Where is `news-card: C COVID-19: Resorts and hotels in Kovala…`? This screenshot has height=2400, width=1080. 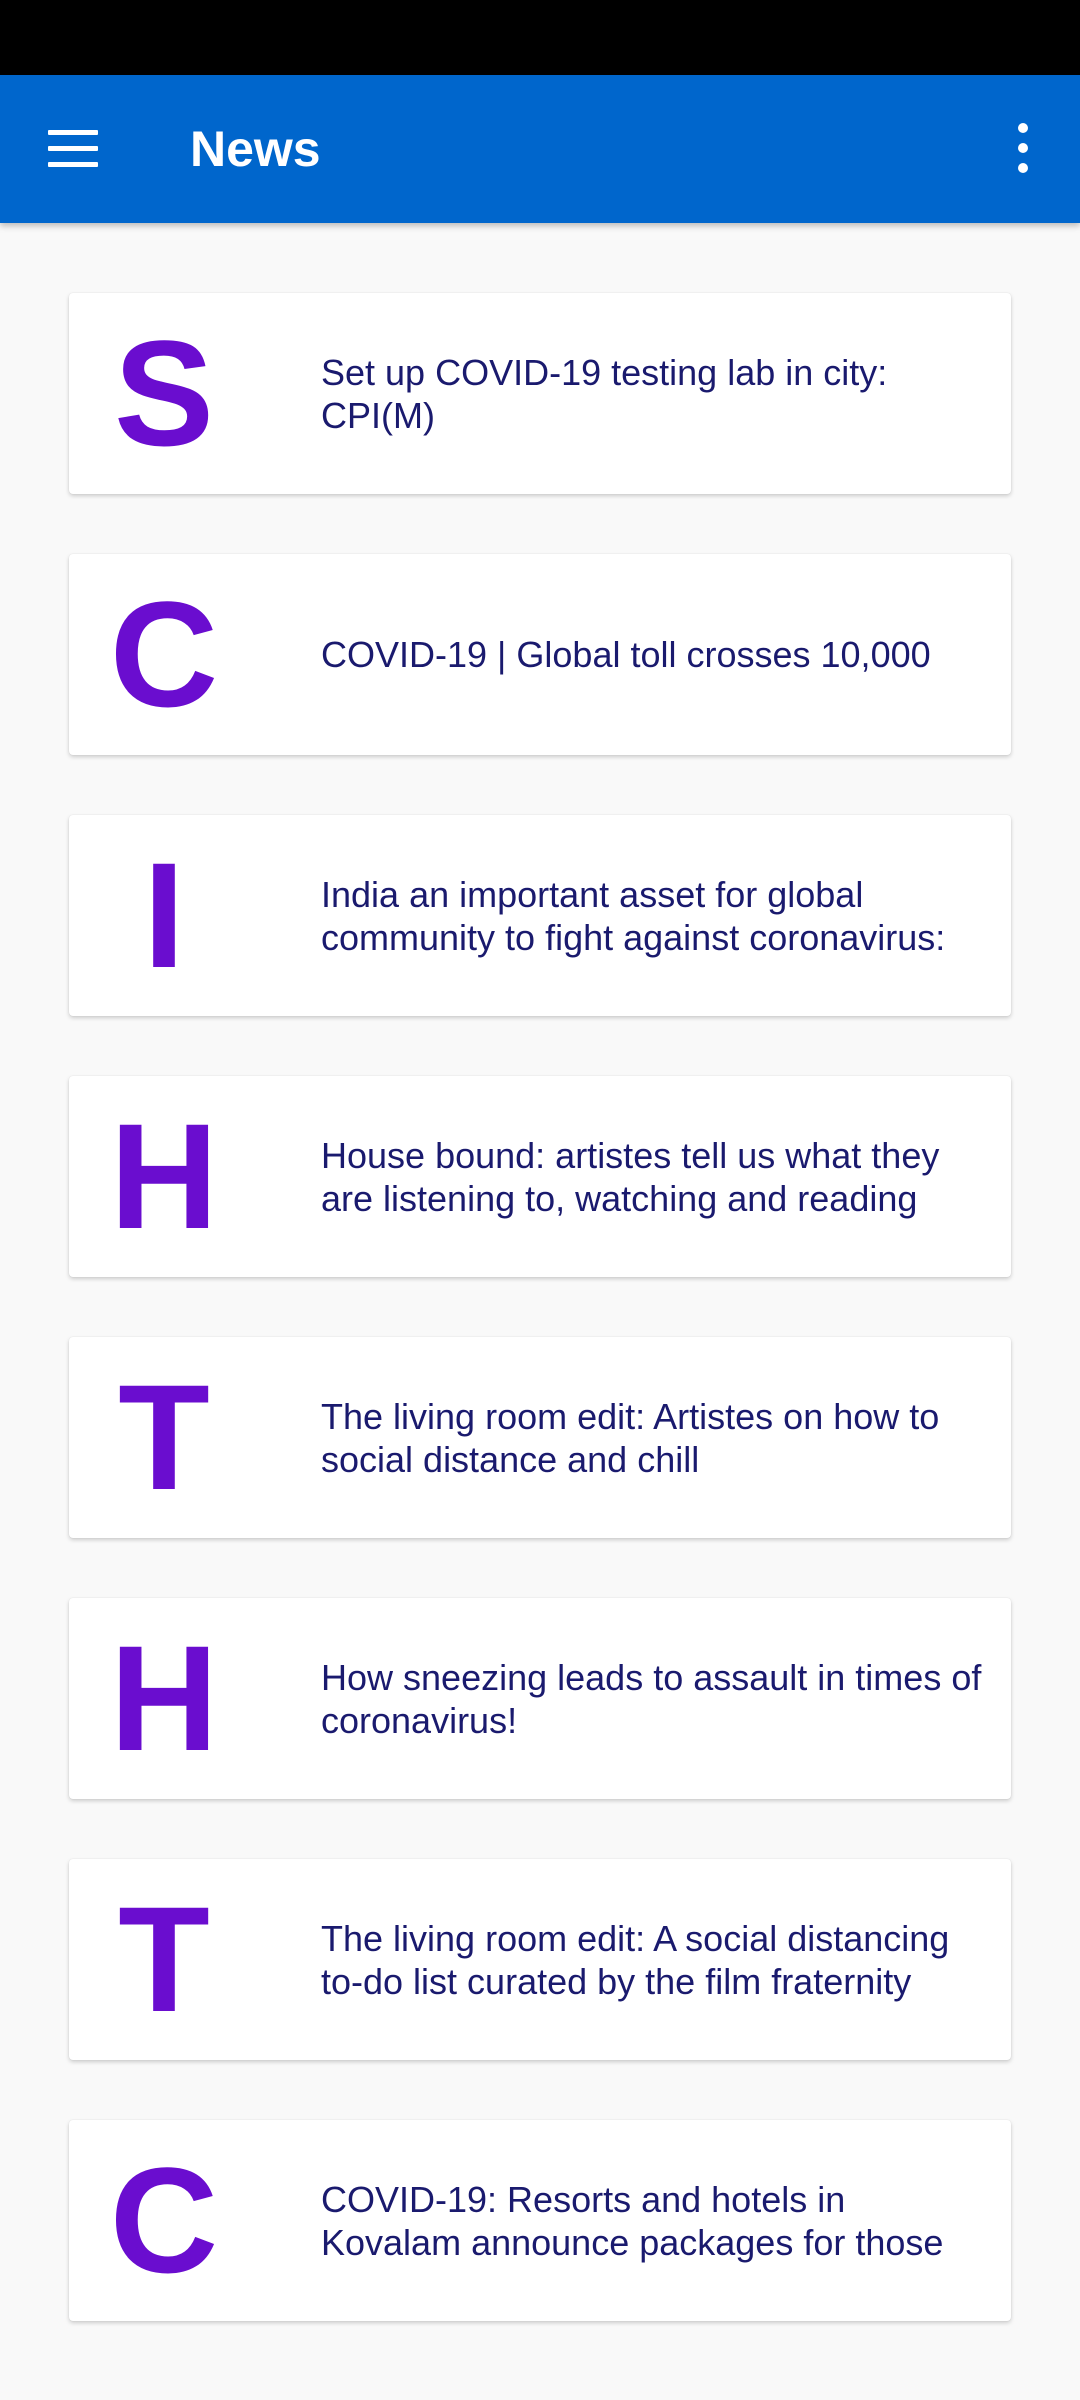 news-card: C COVID-19: Resorts and hotels in Kovala… is located at coordinates (540, 2220).